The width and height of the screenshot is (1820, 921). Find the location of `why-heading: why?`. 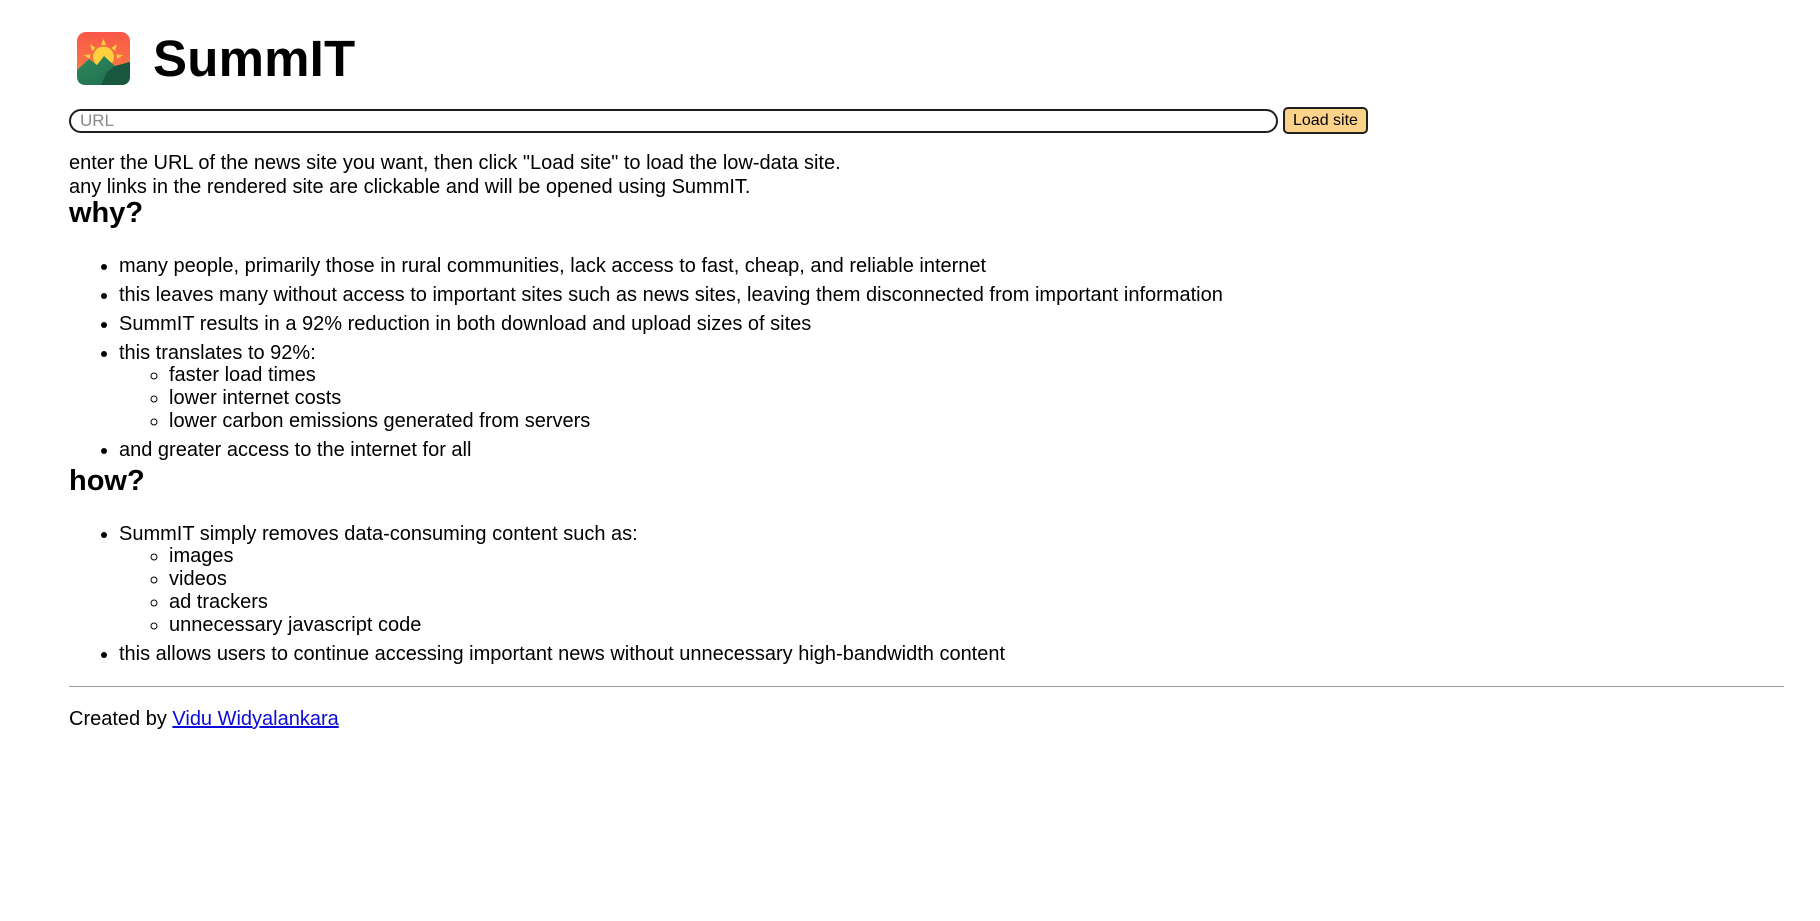

why-heading: why? is located at coordinates (106, 213).